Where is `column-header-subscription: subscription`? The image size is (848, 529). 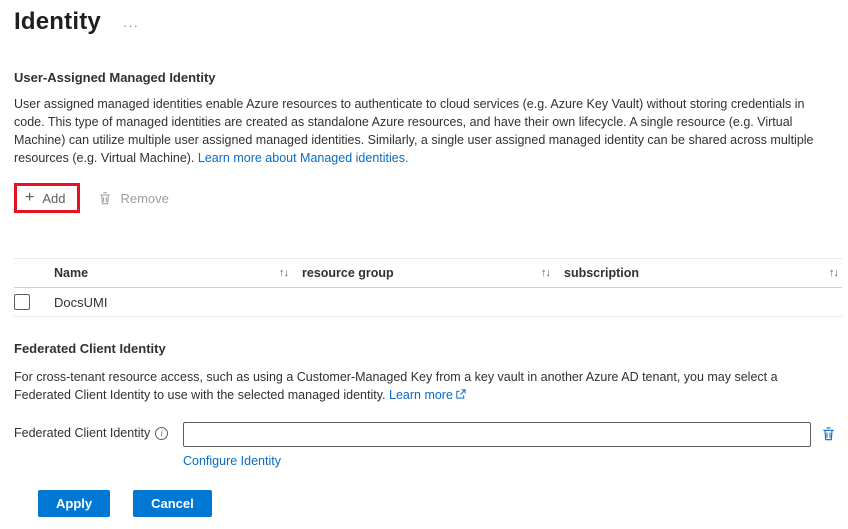 column-header-subscription: subscription is located at coordinates (602, 273).